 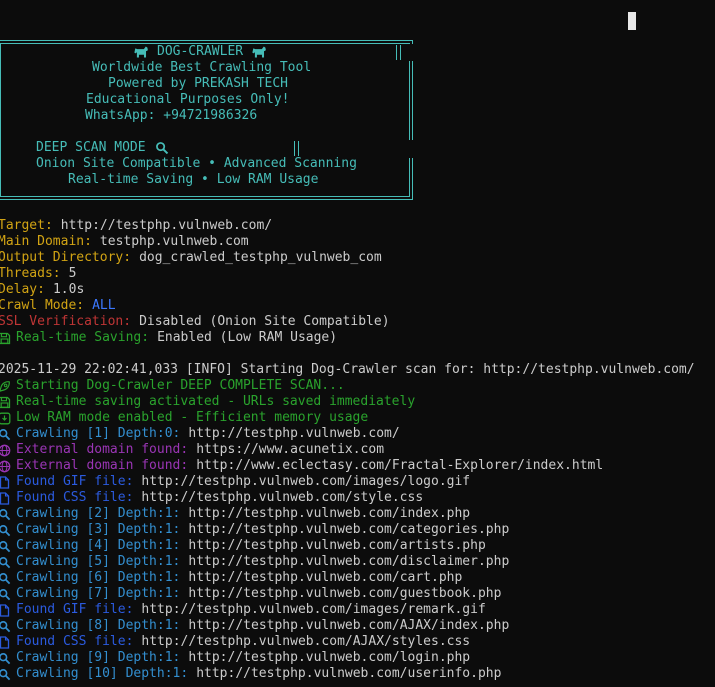 What do you see at coordinates (174, 241) in the screenshot?
I see `config-value: testphp.vulnweb.com` at bounding box center [174, 241].